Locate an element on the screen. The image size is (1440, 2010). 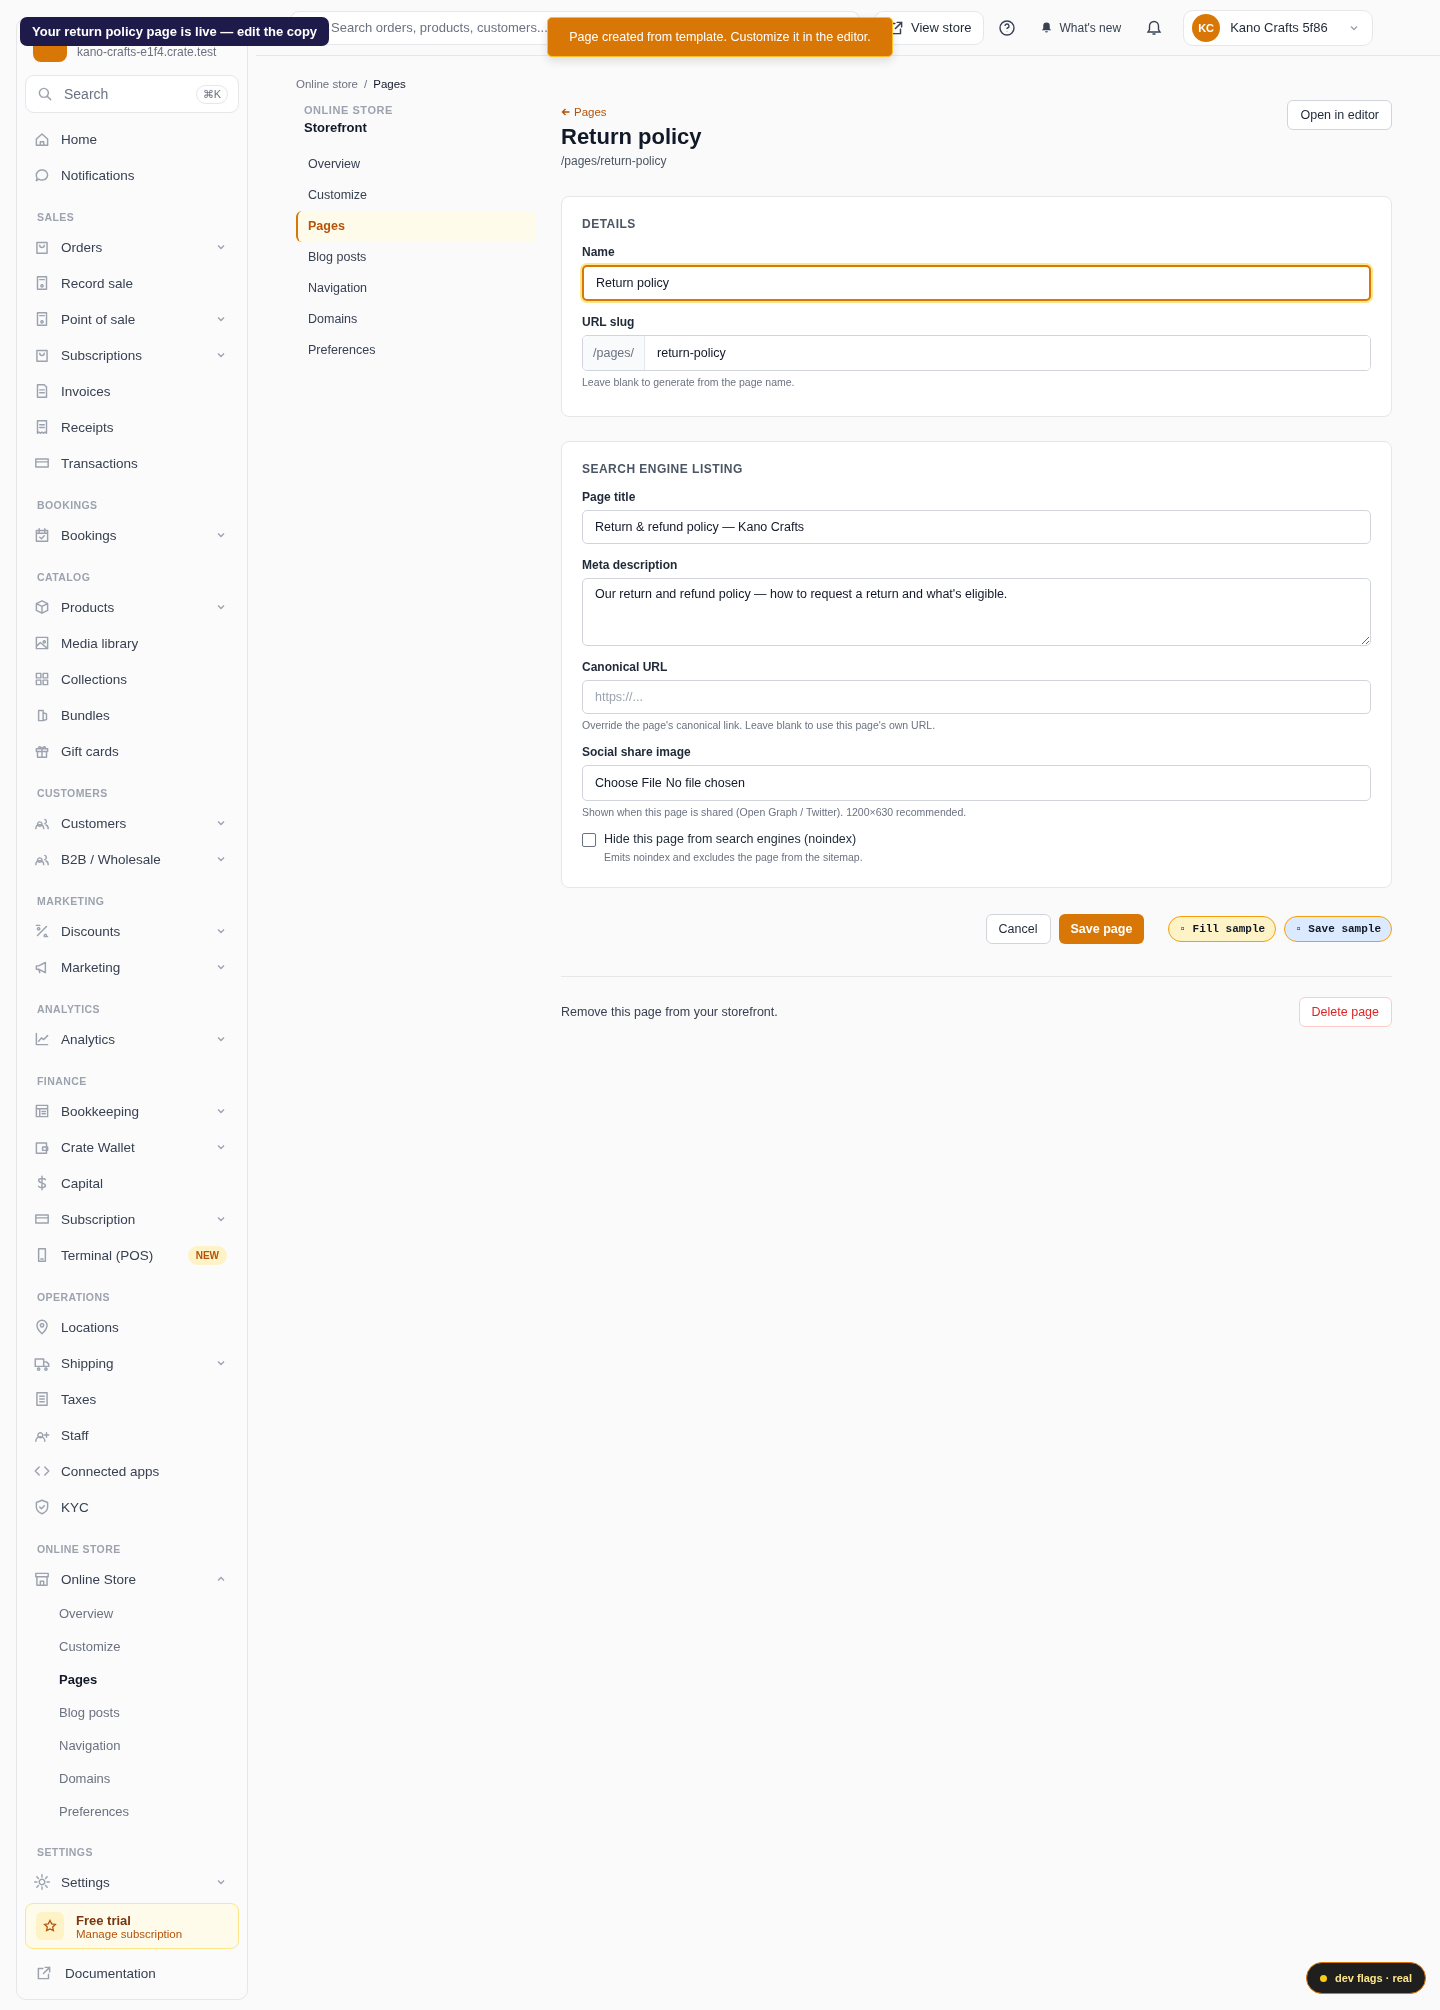
danger-text: Remove this page from your storefront. is located at coordinates (669, 1012).